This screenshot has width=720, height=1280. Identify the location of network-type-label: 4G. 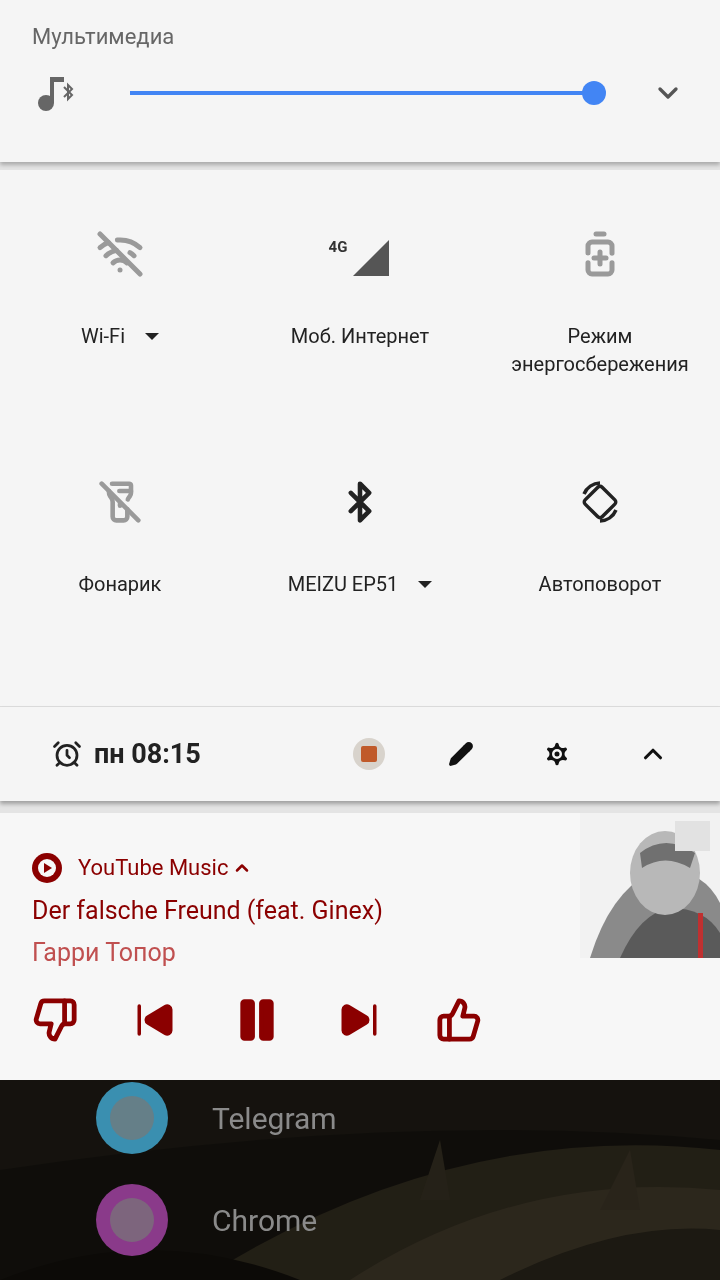
(338, 247).